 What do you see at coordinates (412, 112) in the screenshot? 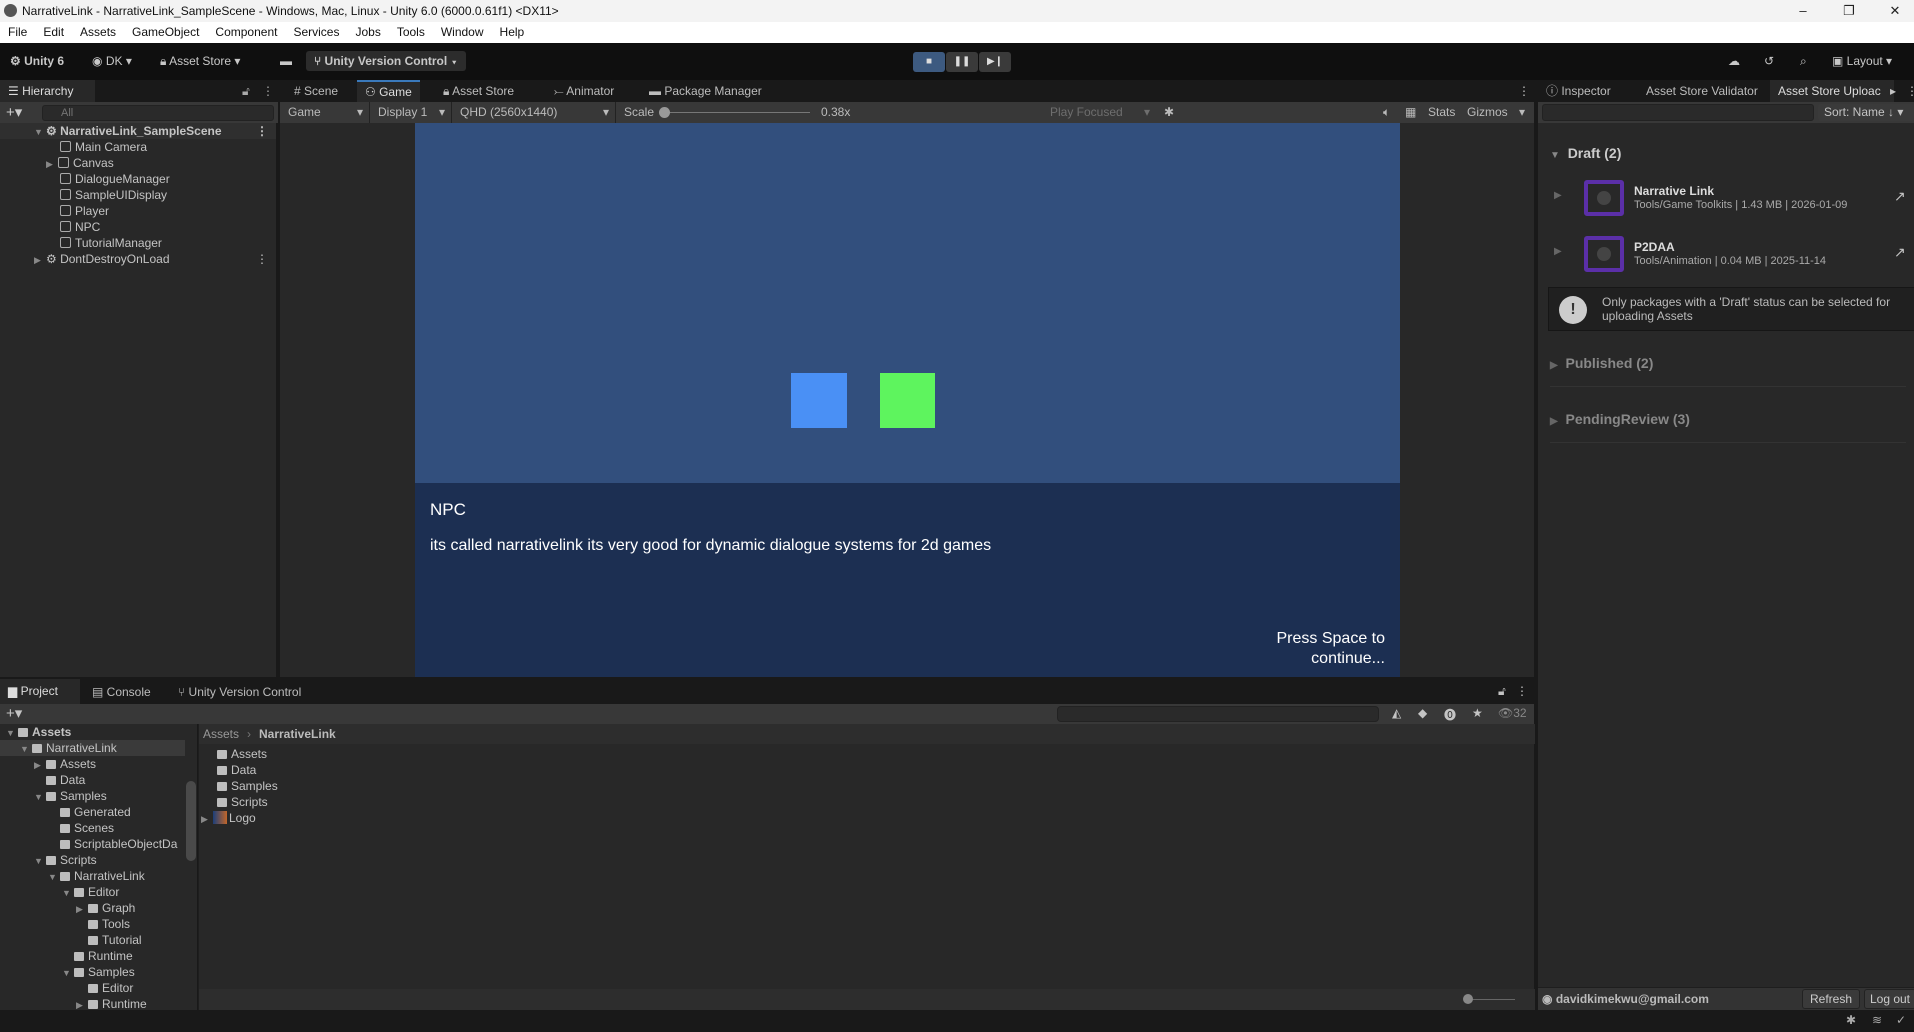
I see `display-dropdown: Display 1 ▾` at bounding box center [412, 112].